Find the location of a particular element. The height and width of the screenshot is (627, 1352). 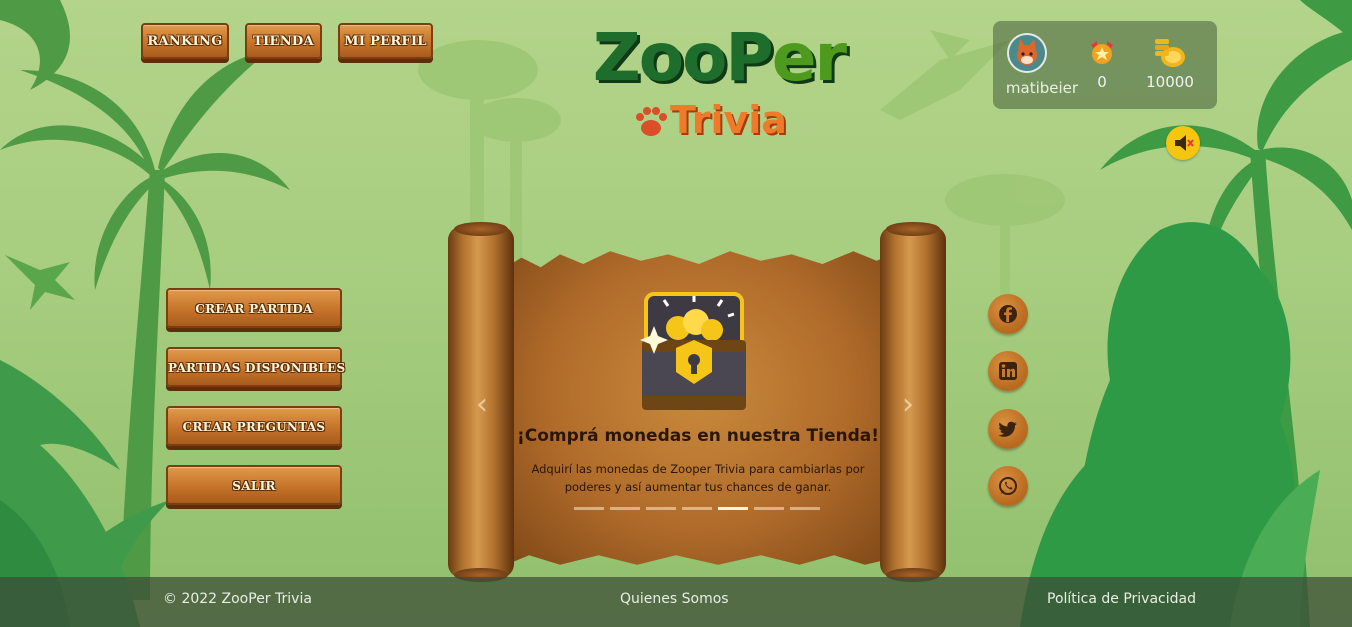

twitter-button is located at coordinates (1008, 429).